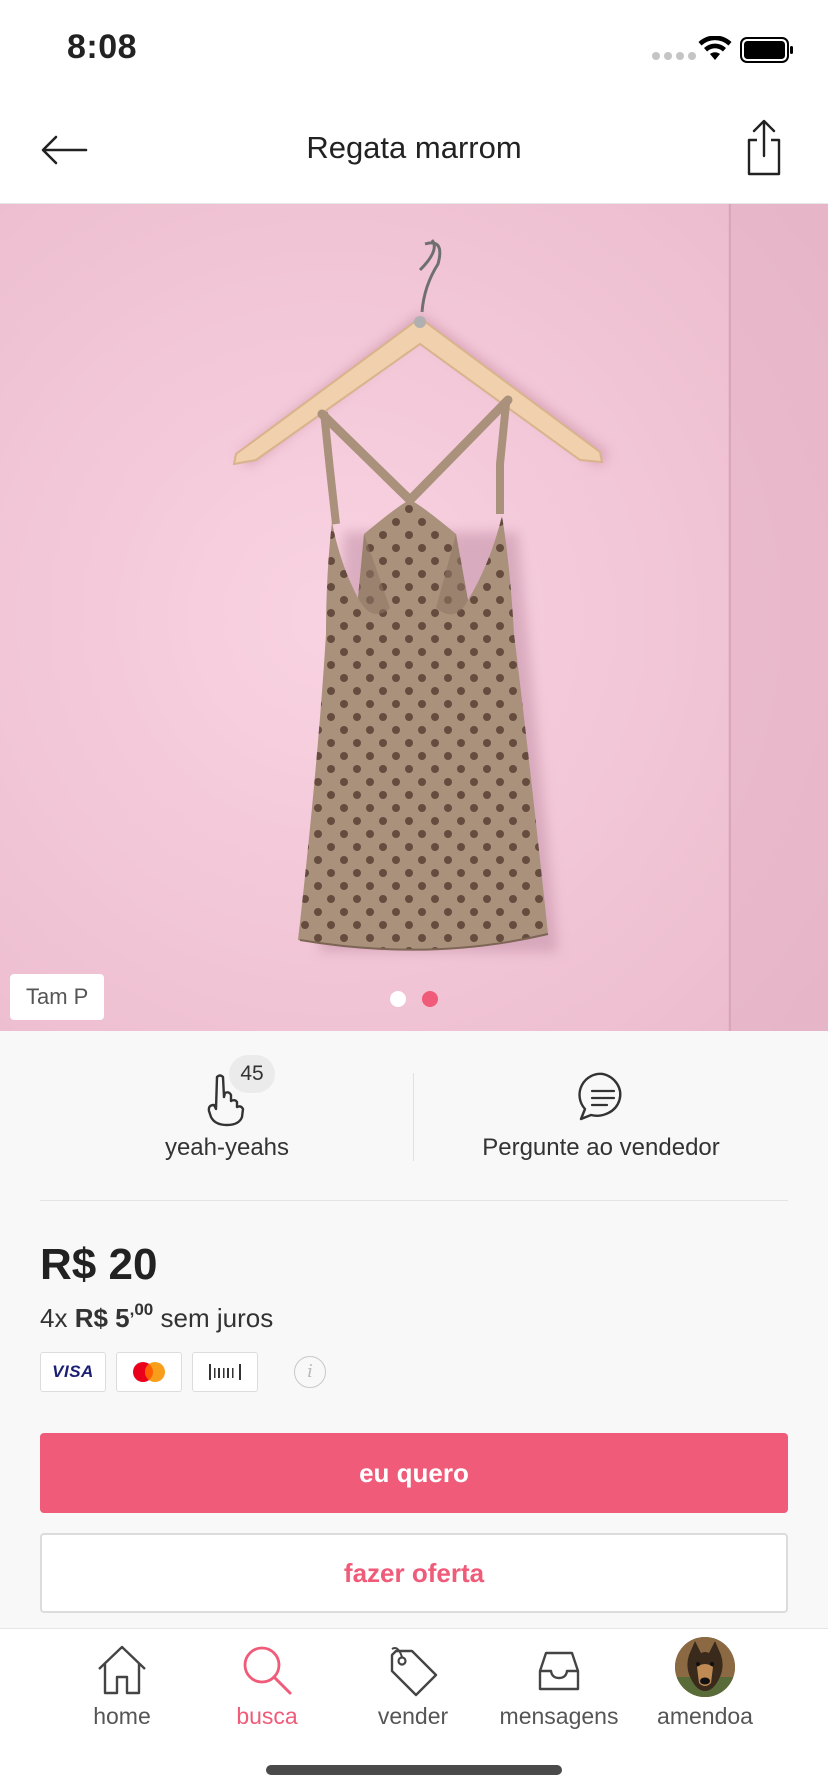 The width and height of the screenshot is (828, 1792). Describe the element at coordinates (267, 1716) in the screenshot. I see `tab-label-search: busca` at that location.